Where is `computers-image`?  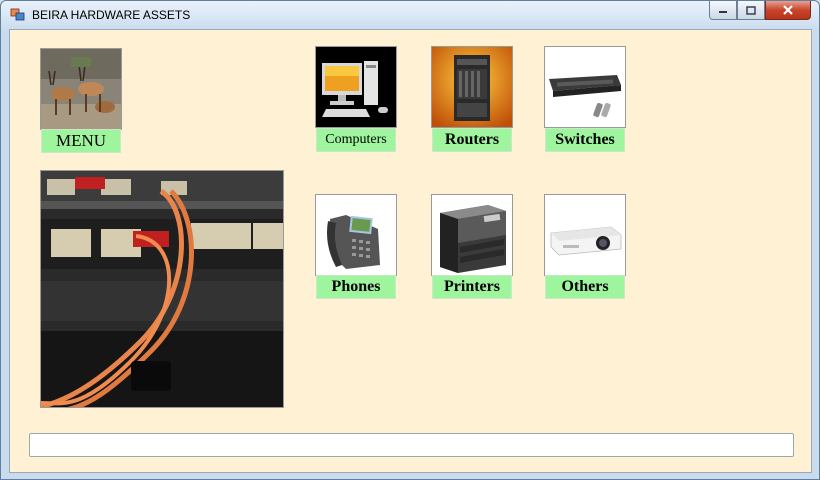
computers-image is located at coordinates (356, 87).